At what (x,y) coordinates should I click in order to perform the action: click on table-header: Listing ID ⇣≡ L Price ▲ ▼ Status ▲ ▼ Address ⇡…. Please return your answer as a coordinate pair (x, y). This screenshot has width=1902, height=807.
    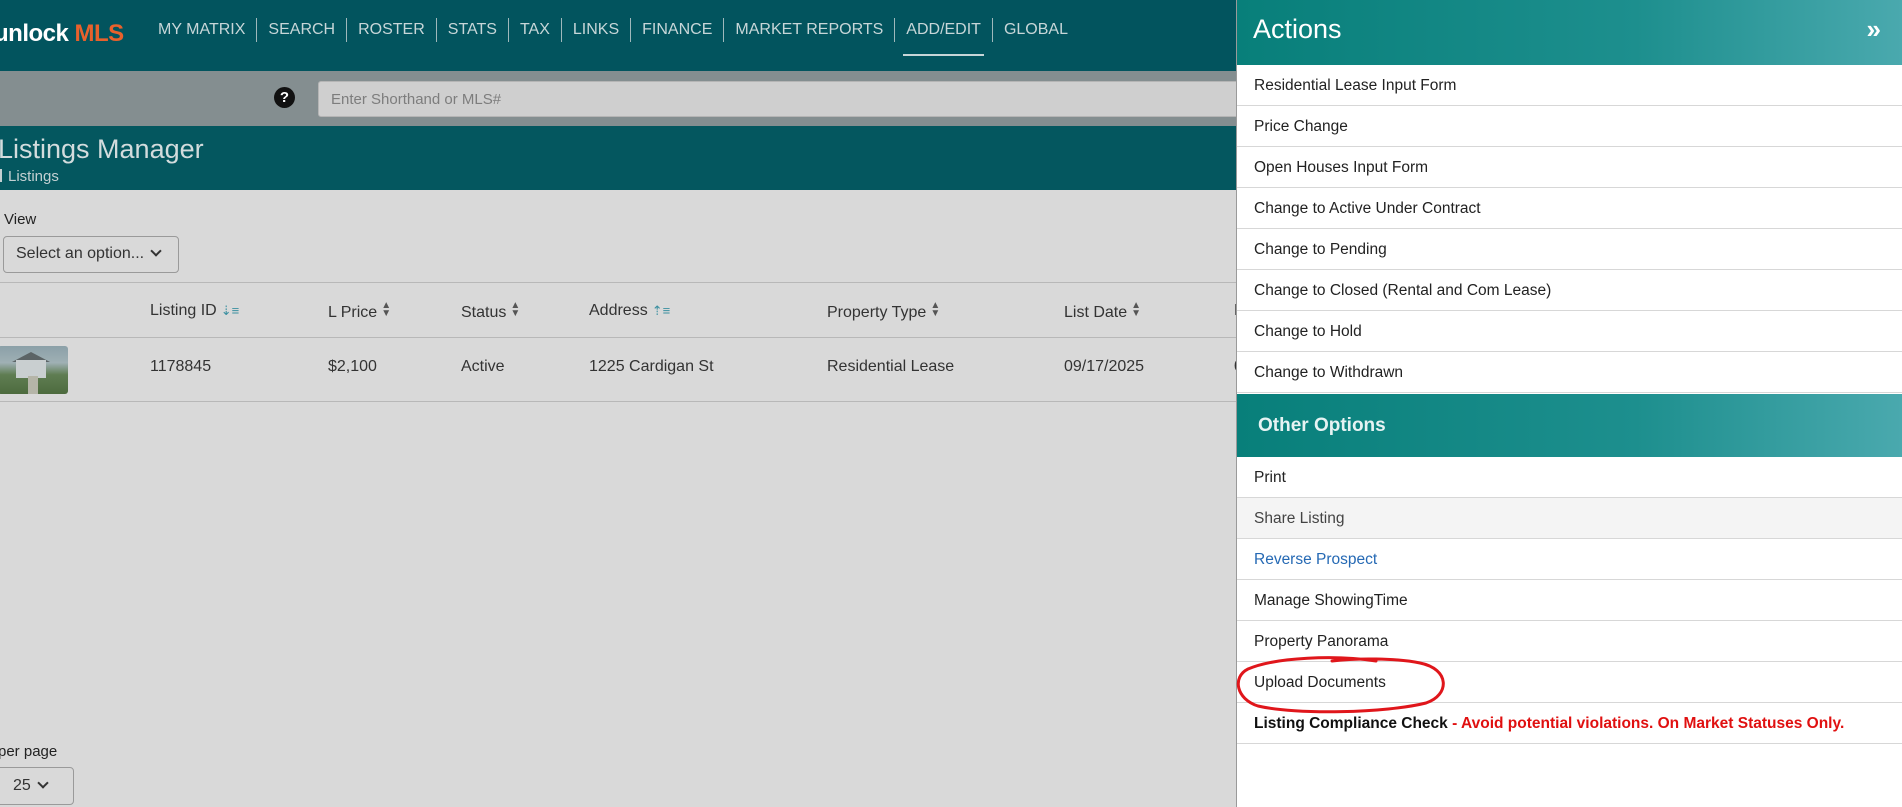
    Looking at the image, I should click on (626, 310).